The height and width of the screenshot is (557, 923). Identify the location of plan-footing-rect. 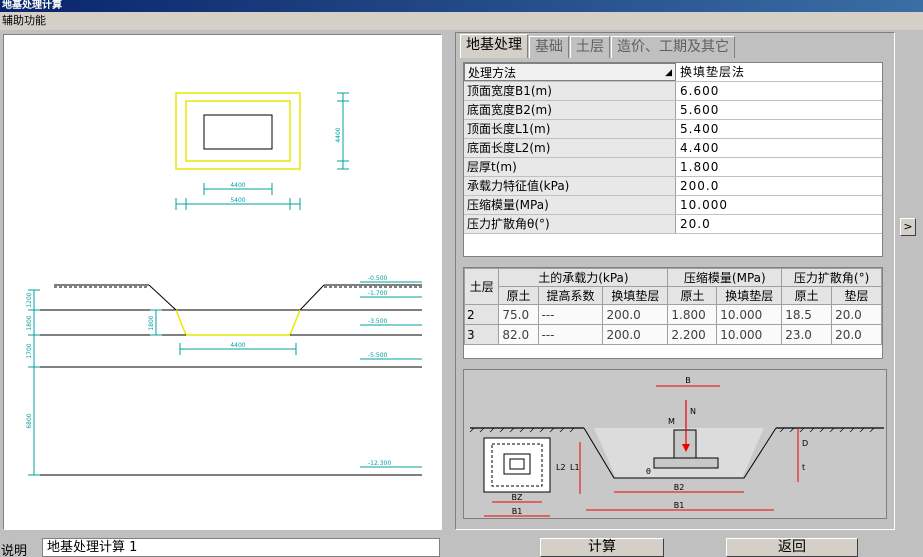
(238, 132).